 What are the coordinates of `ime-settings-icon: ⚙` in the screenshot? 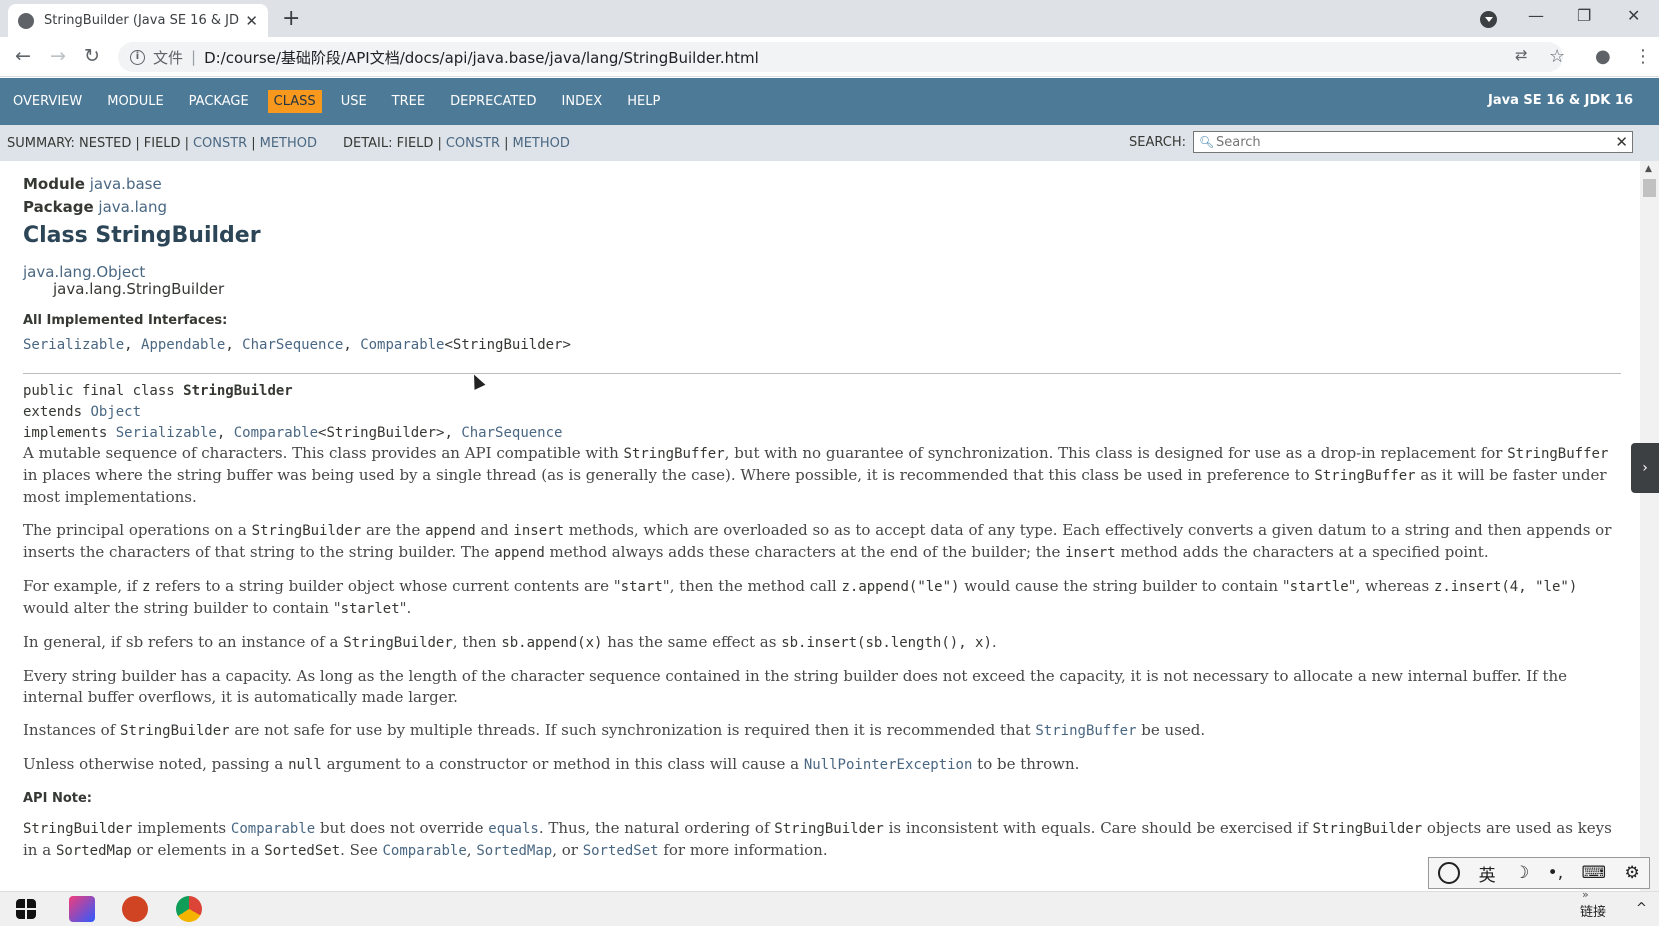 It's located at (1631, 873).